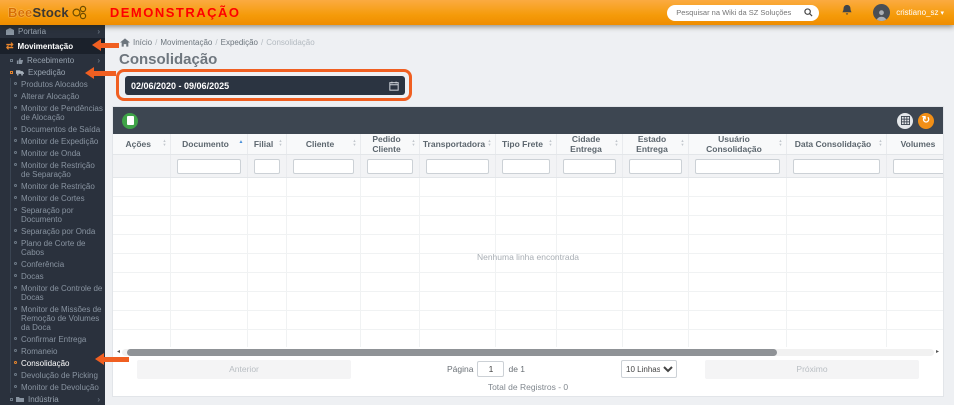 This screenshot has width=954, height=405. What do you see at coordinates (58, 186) in the screenshot?
I see `sidebar-item: Monitor de Restrição` at bounding box center [58, 186].